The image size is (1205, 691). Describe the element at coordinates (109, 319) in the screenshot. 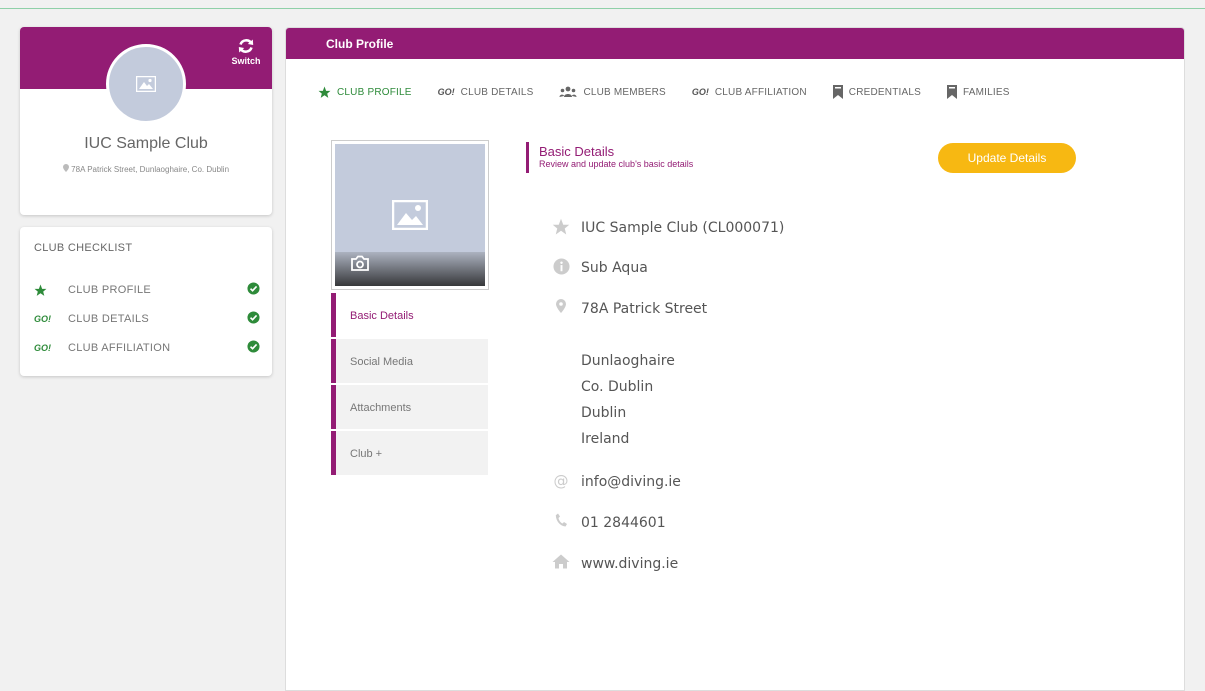

I see `checklist-item-label: CLUB DETAILS` at that location.